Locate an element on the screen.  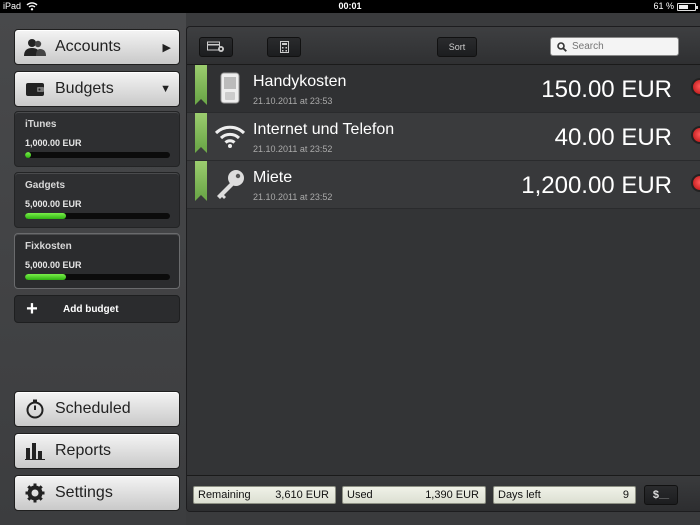
battery-level is located at coordinates (684, 7).